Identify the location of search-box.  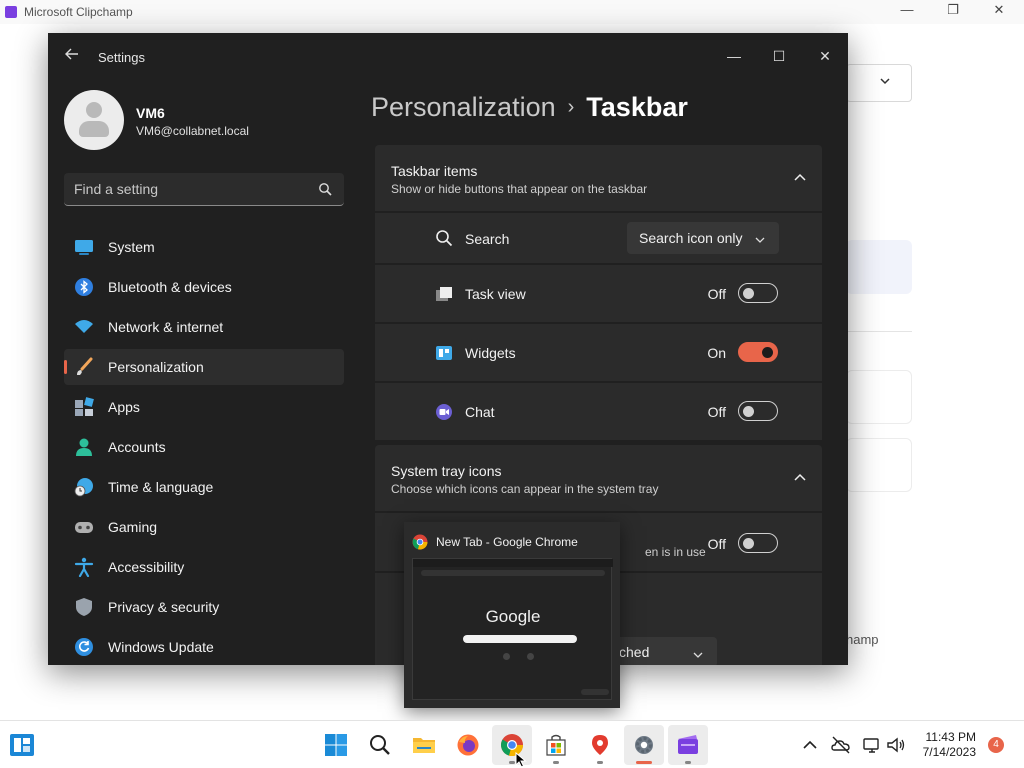
(204, 189).